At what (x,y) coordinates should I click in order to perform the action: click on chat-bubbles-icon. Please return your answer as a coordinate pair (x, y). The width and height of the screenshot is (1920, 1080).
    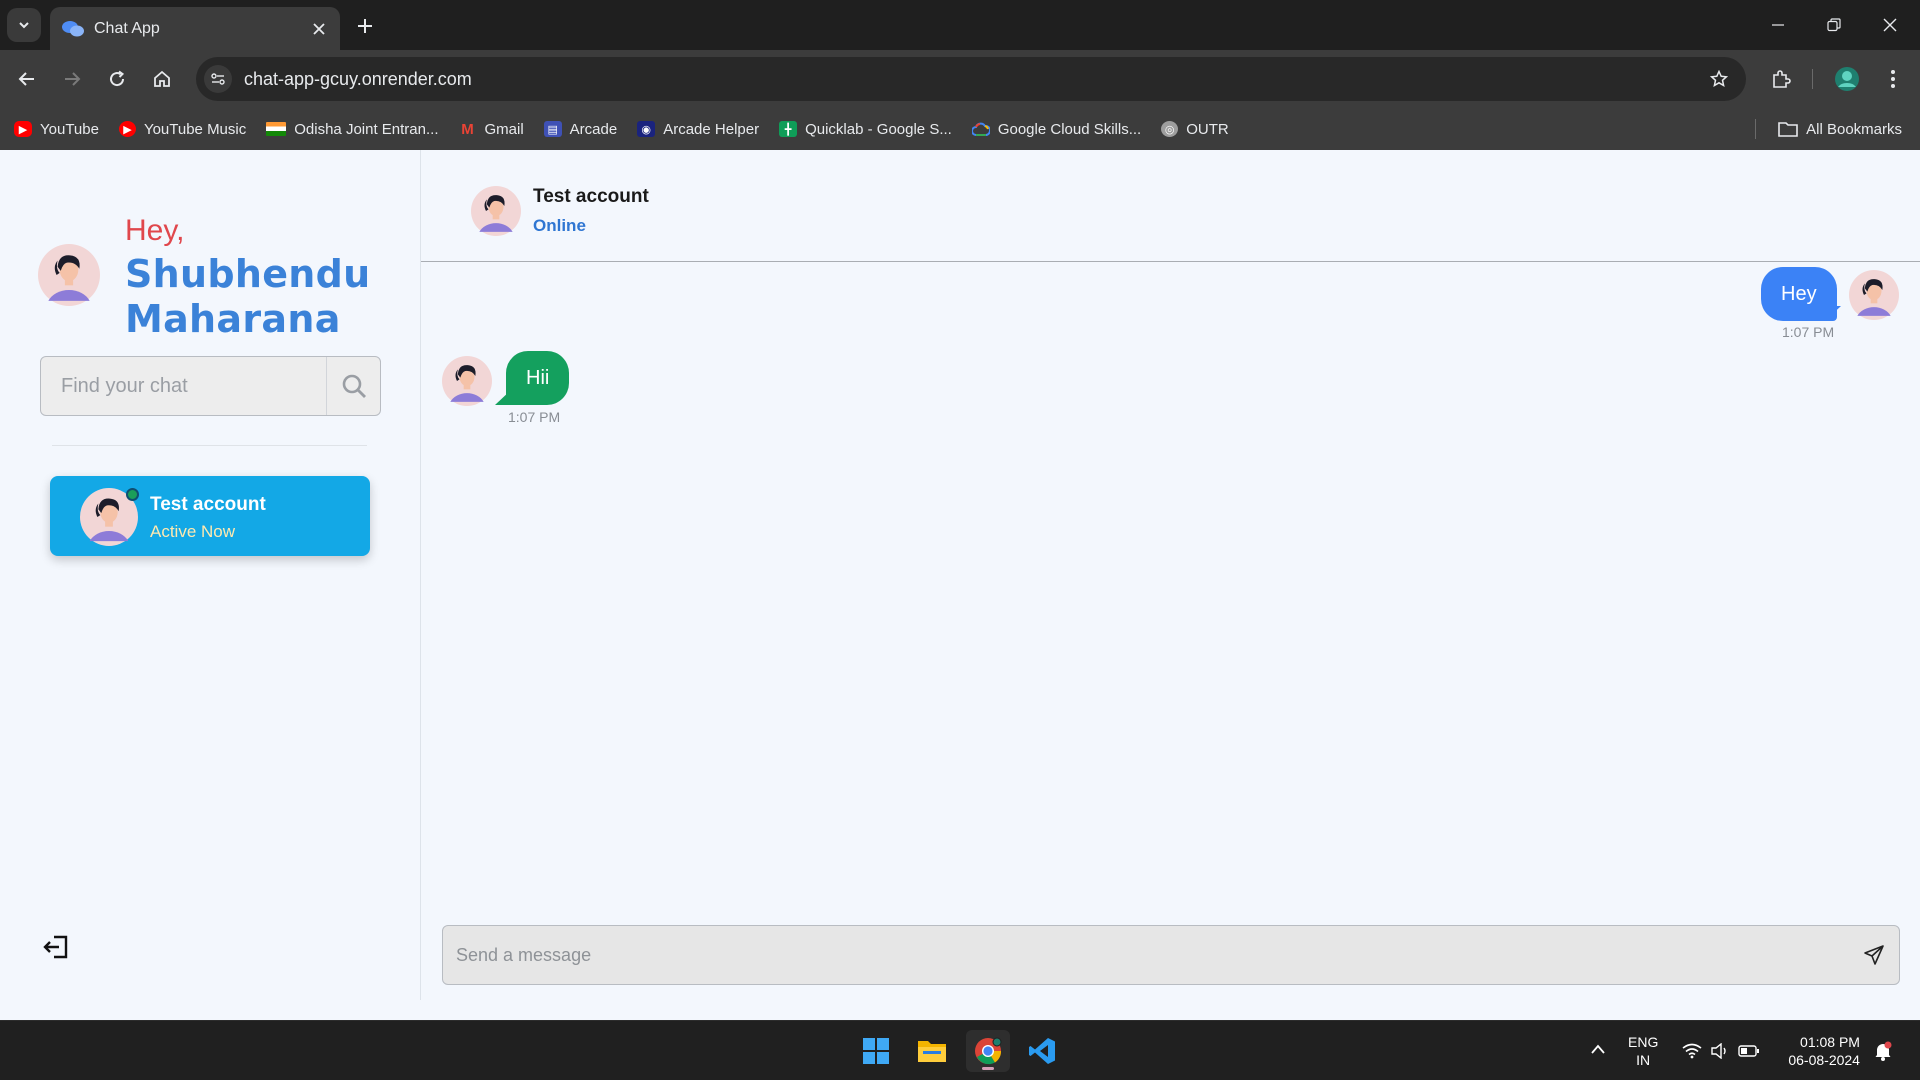
    Looking at the image, I should click on (73, 29).